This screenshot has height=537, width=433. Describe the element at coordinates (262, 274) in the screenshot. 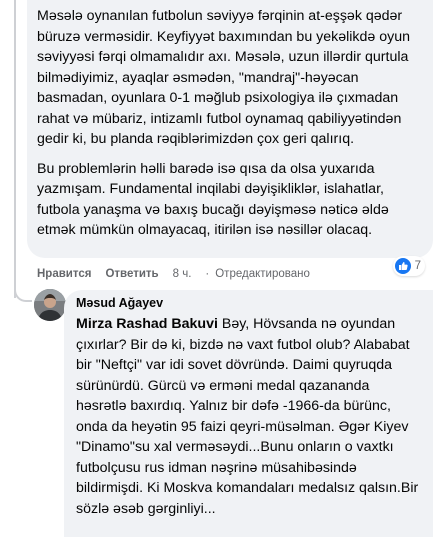

I see `edited-label: Отредактировано` at that location.